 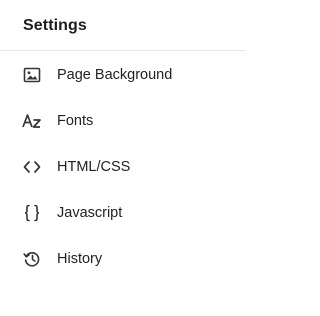 I want to click on font-icon, so click(x=32, y=121).